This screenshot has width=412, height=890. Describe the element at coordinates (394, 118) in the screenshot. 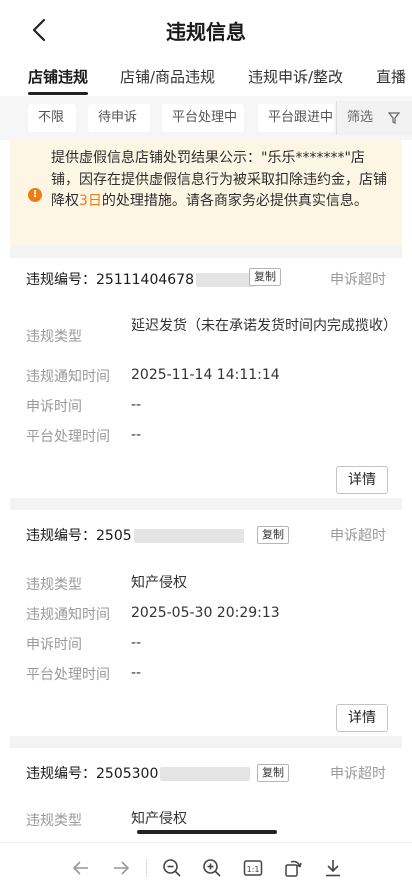

I see `filter-funnel-icon` at that location.